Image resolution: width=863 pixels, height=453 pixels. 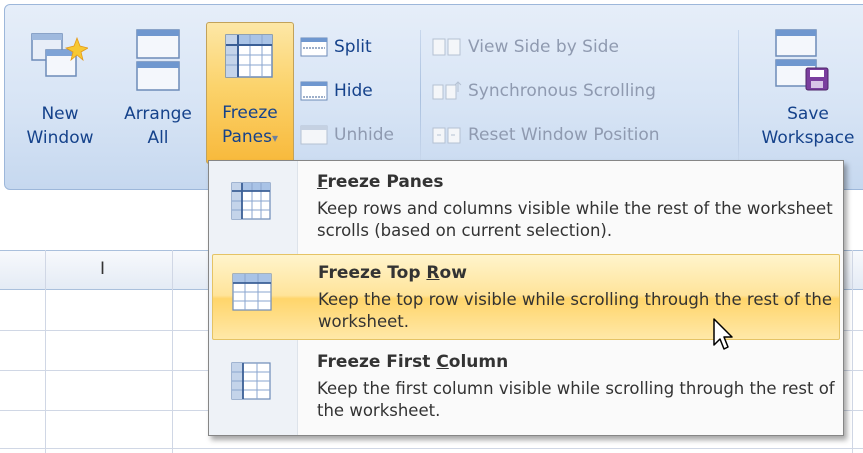 What do you see at coordinates (158, 94) in the screenshot?
I see `arrange-all-button: Arrange All` at bounding box center [158, 94].